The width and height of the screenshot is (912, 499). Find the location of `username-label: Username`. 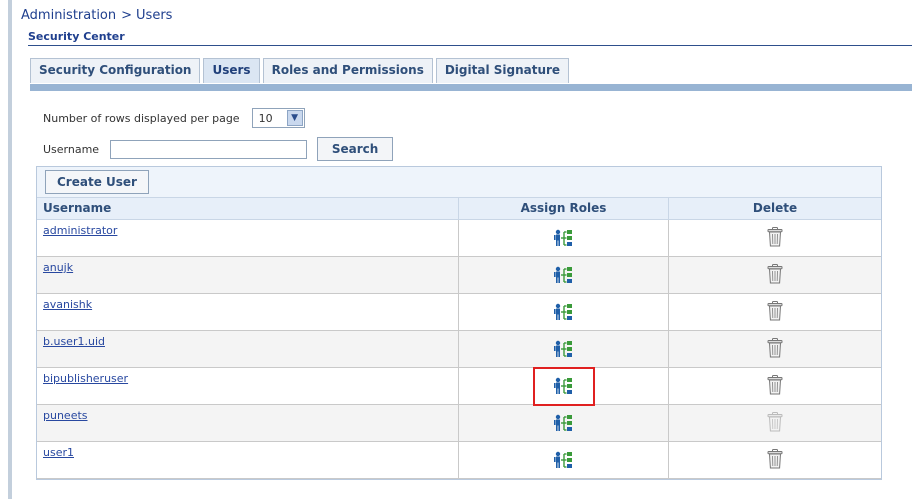

username-label: Username is located at coordinates (71, 149).